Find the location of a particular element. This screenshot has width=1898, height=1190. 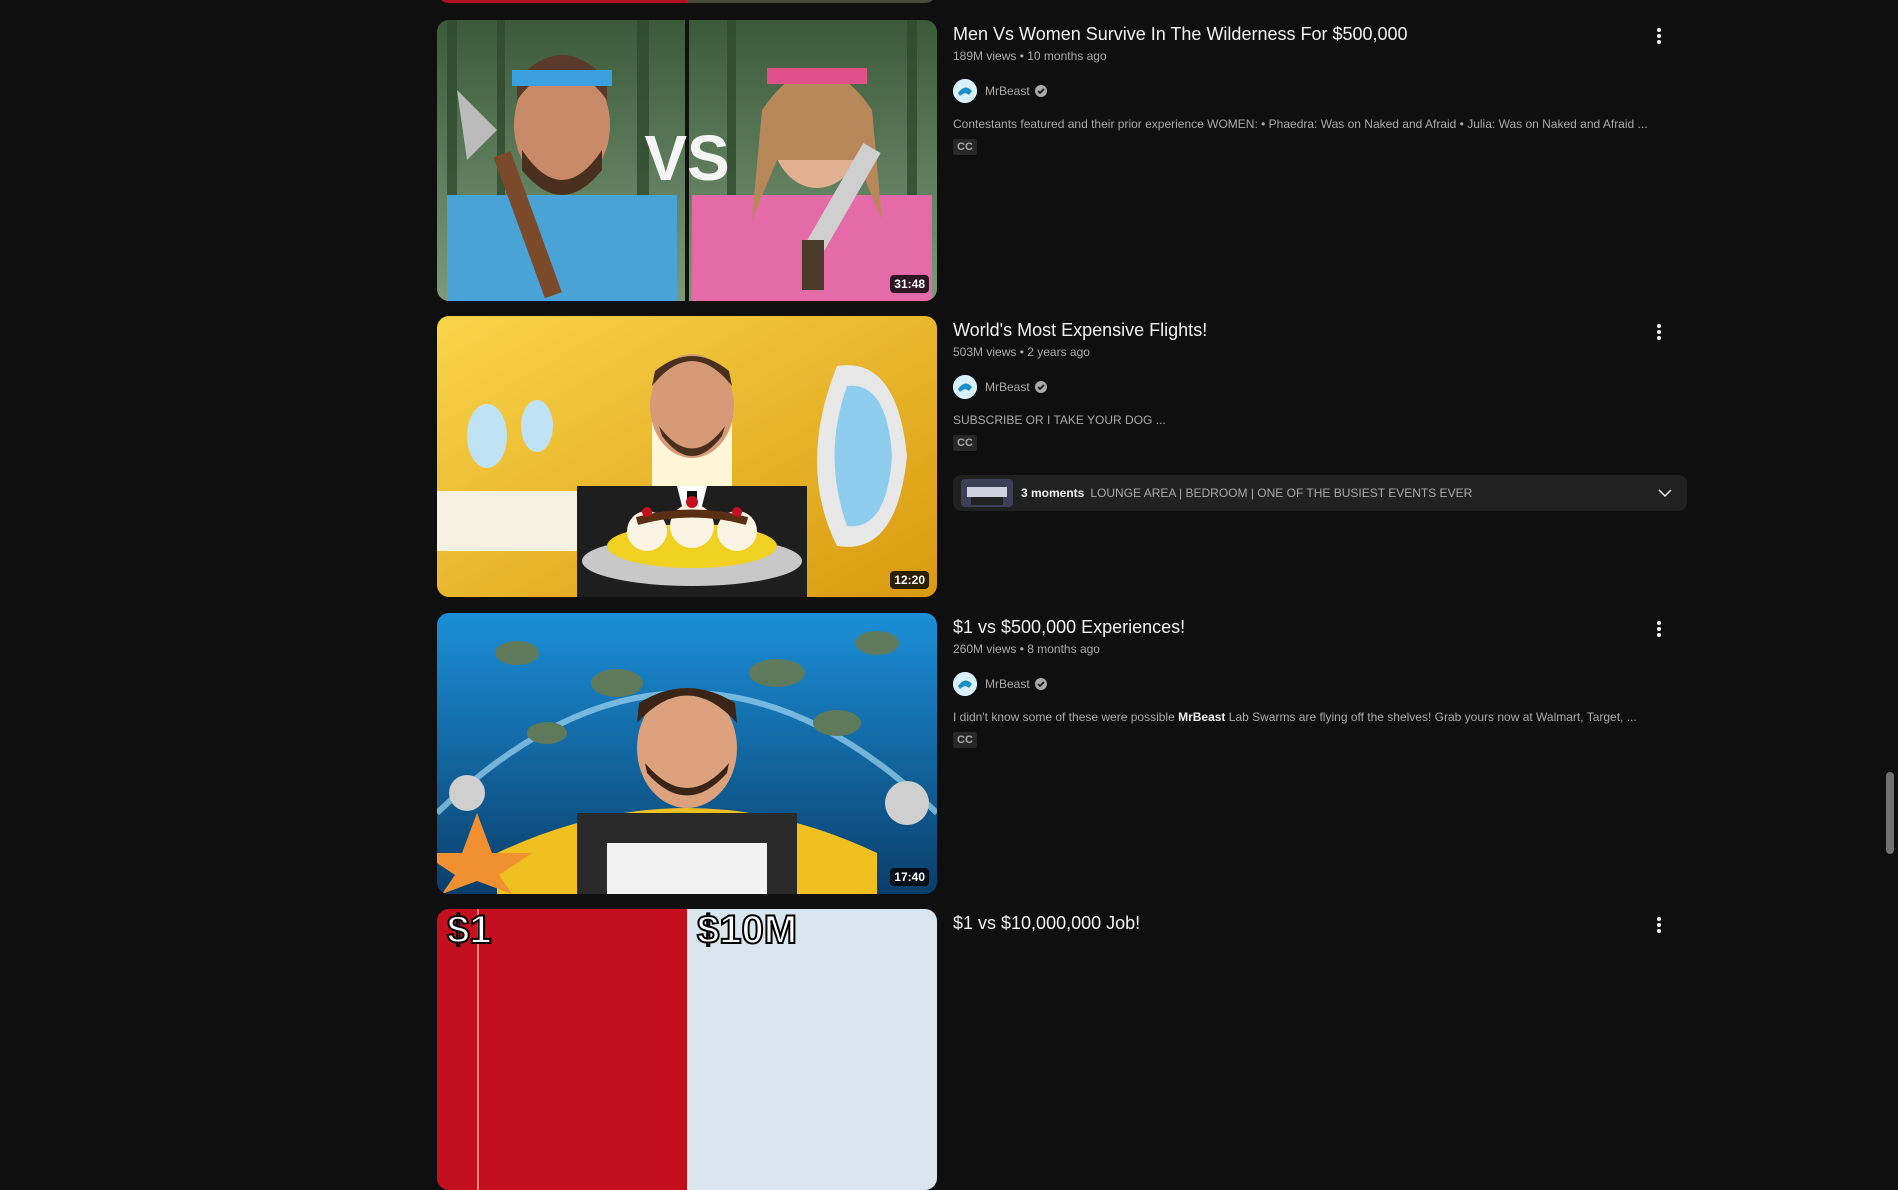

video-meta: 189M views • 10 months ago is located at coordinates (1303, 56).